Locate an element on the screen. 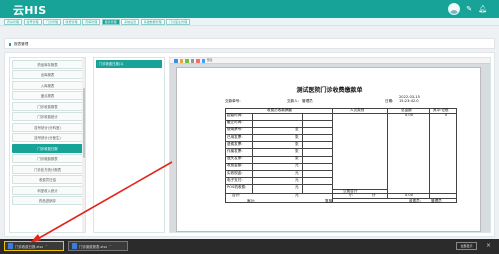  scrollbar-thumb is located at coordinates (83, 123).